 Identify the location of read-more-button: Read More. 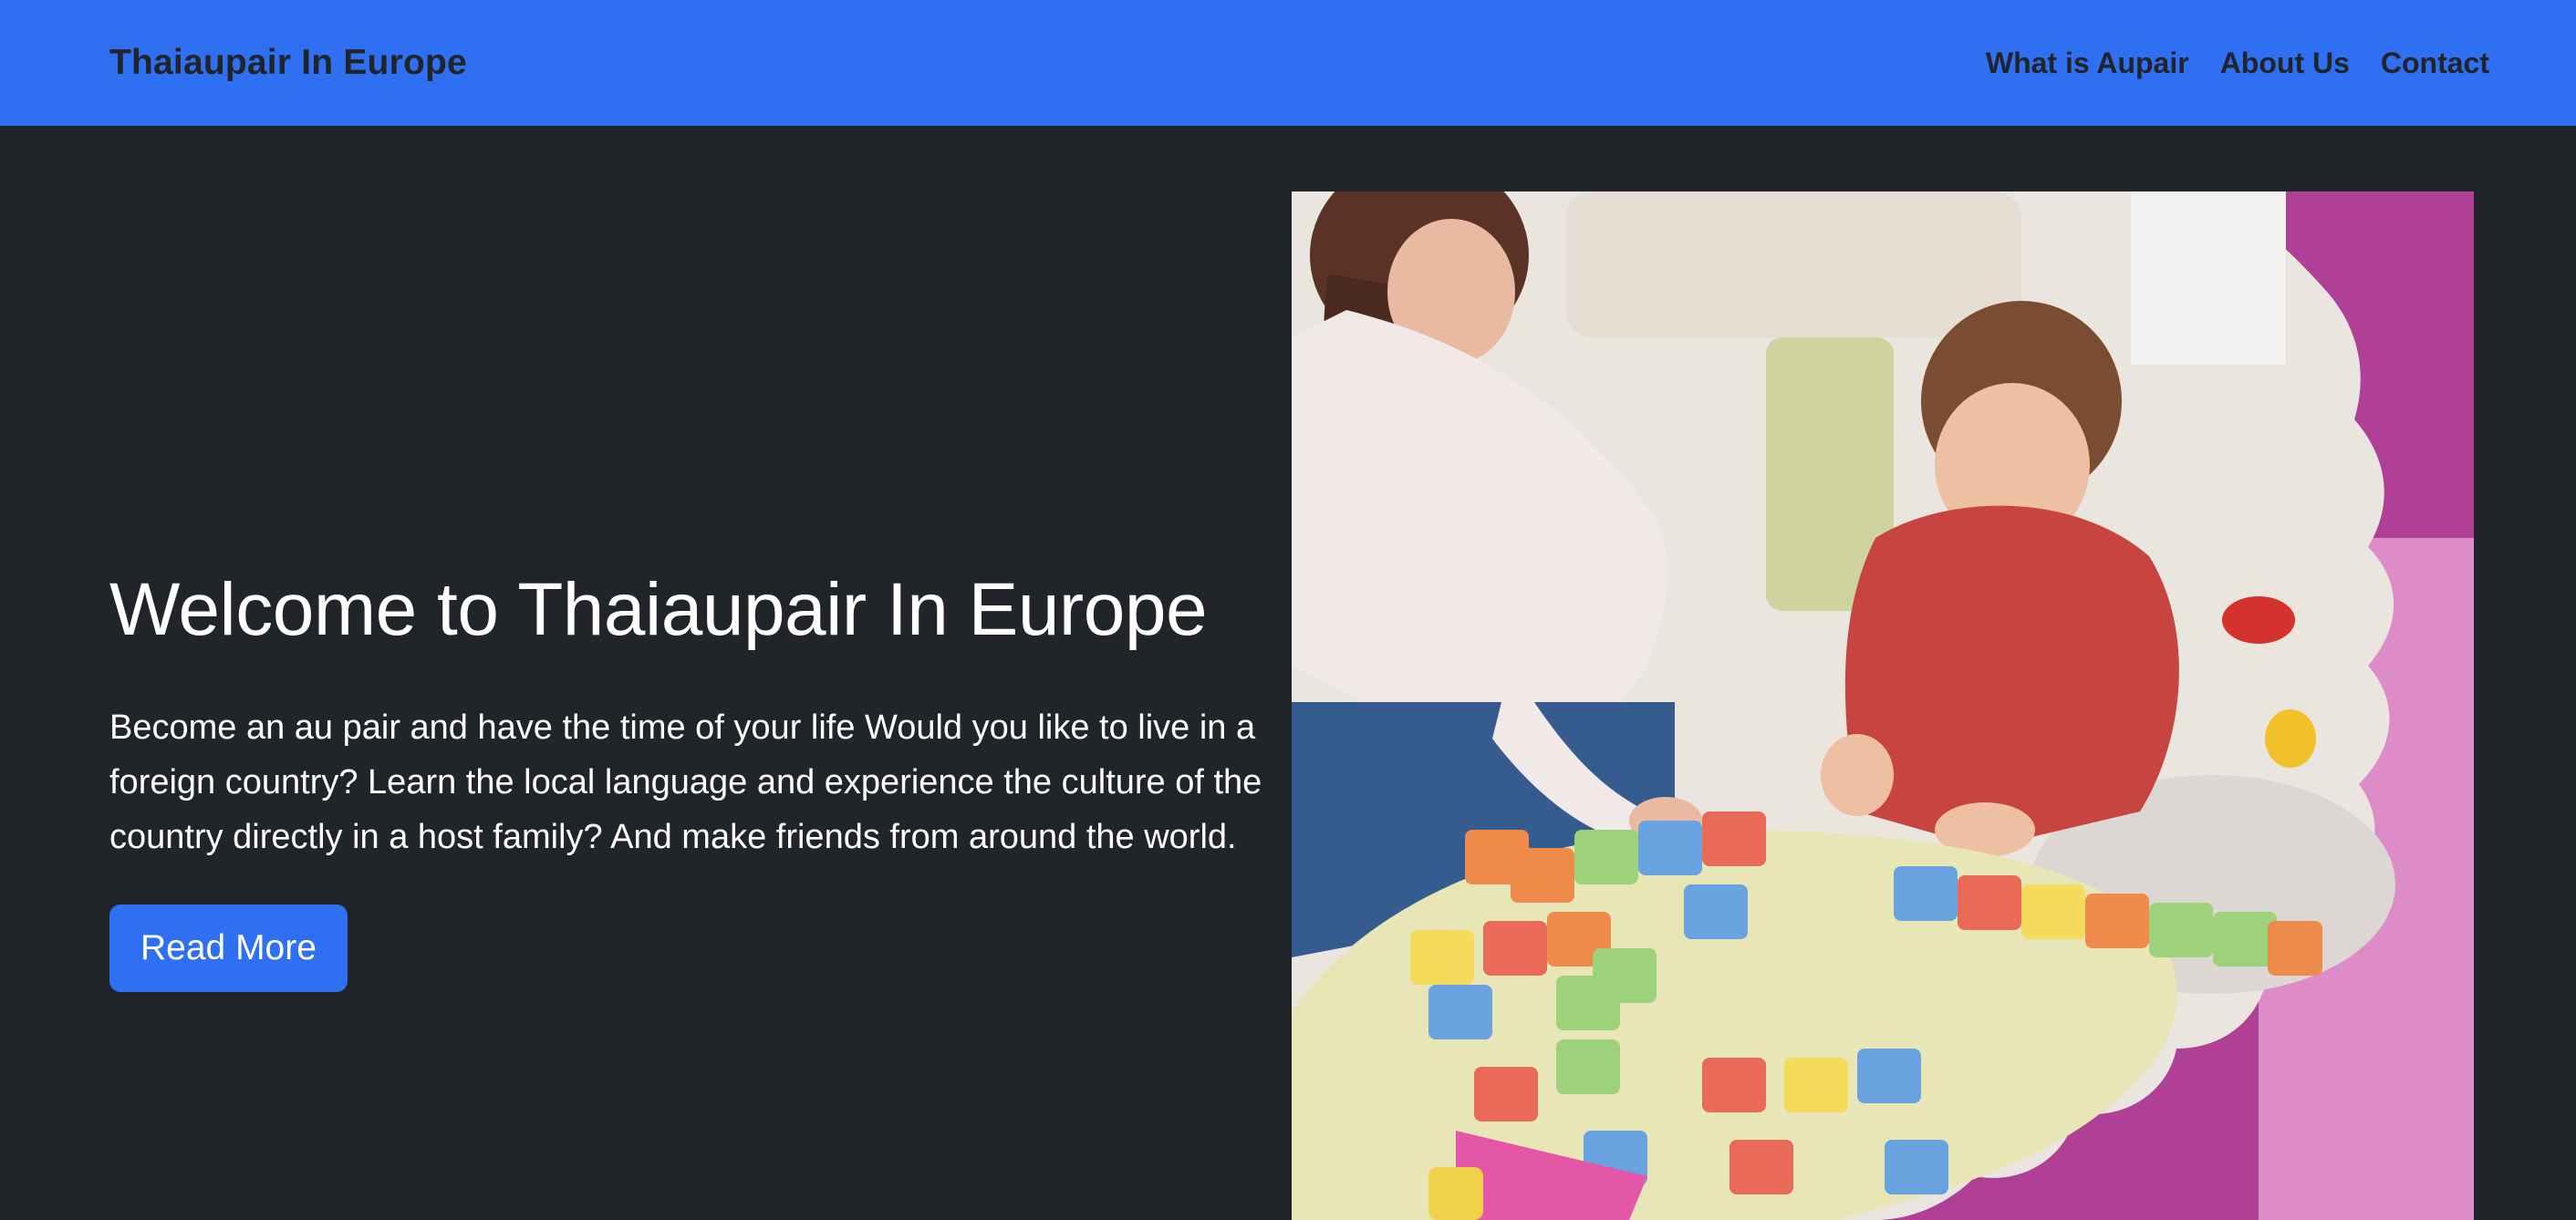
(228, 949).